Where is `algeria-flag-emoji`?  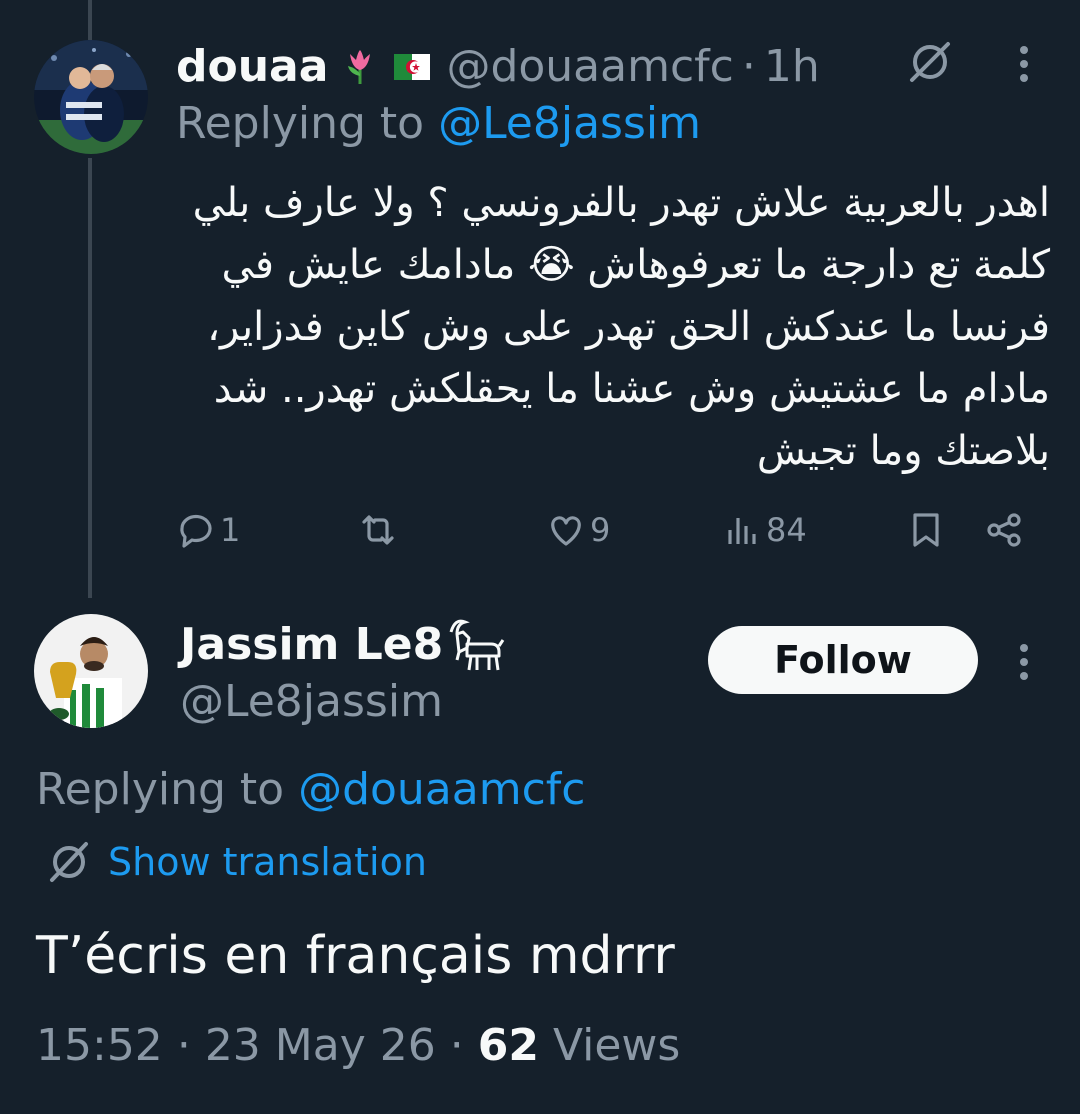
algeria-flag-emoji is located at coordinates (412, 67).